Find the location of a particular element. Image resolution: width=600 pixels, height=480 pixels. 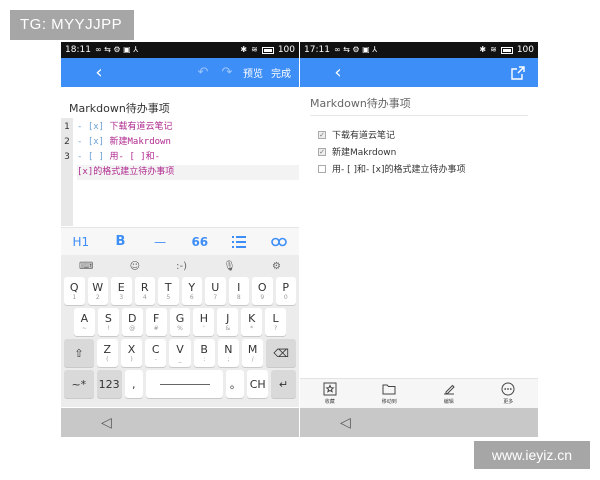

note-title: Markdown待办事项 is located at coordinates (180, 104).